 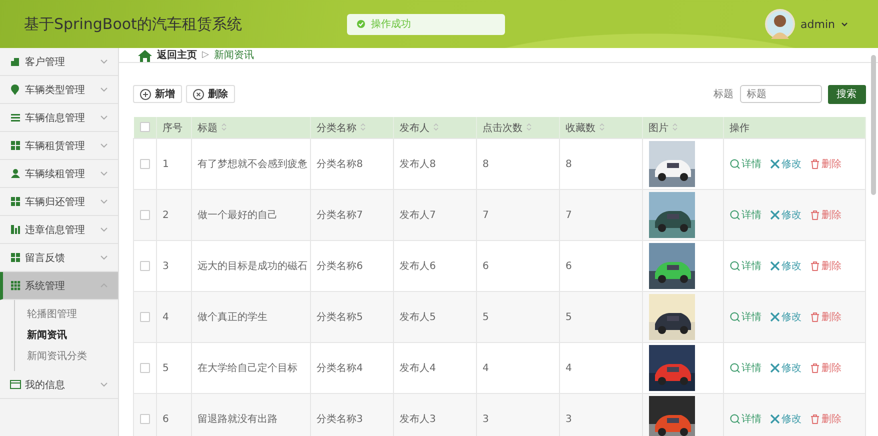 What do you see at coordinates (238, 419) in the screenshot?
I see `table-cell: 留退路就没有出路` at bounding box center [238, 419].